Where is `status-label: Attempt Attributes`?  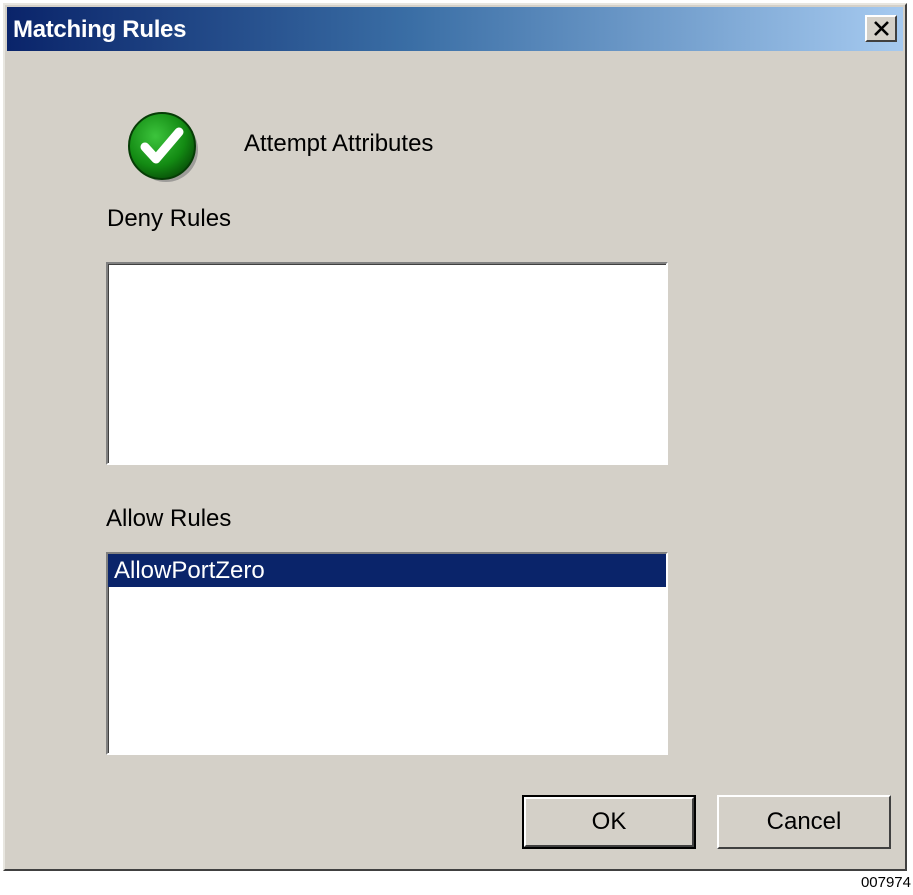
status-label: Attempt Attributes is located at coordinates (339, 143).